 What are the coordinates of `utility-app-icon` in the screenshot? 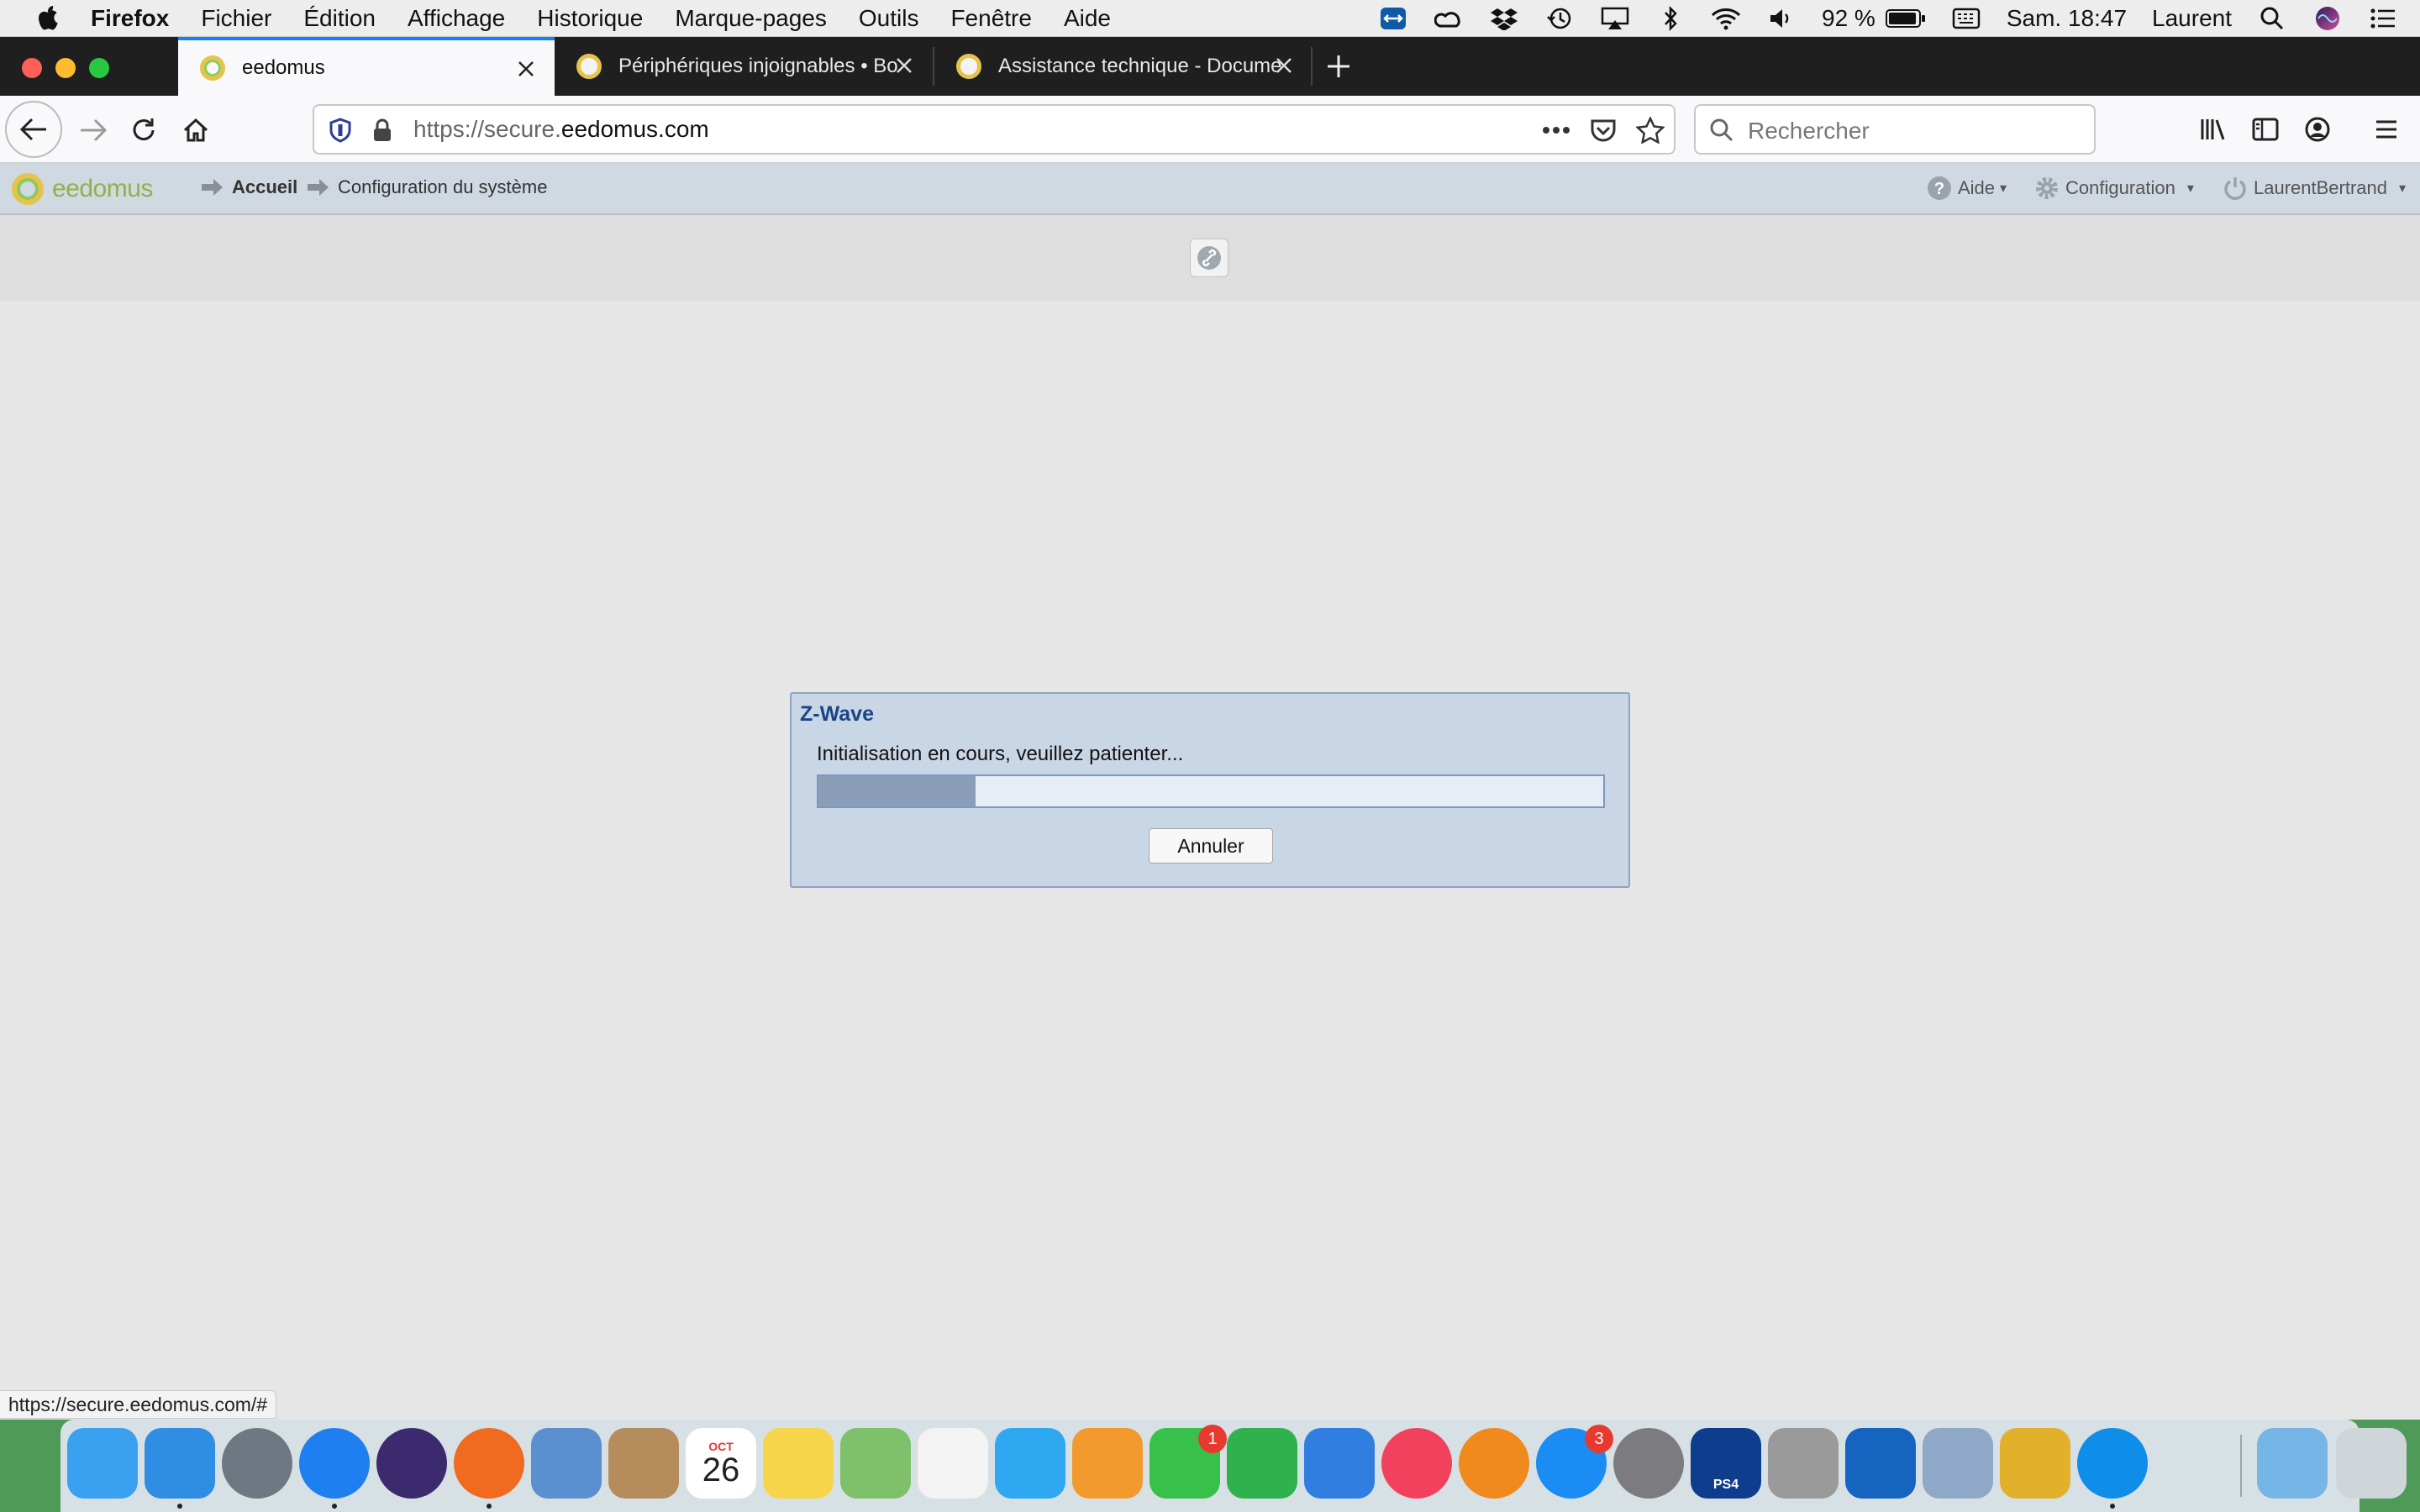 It's located at (1803, 1463).